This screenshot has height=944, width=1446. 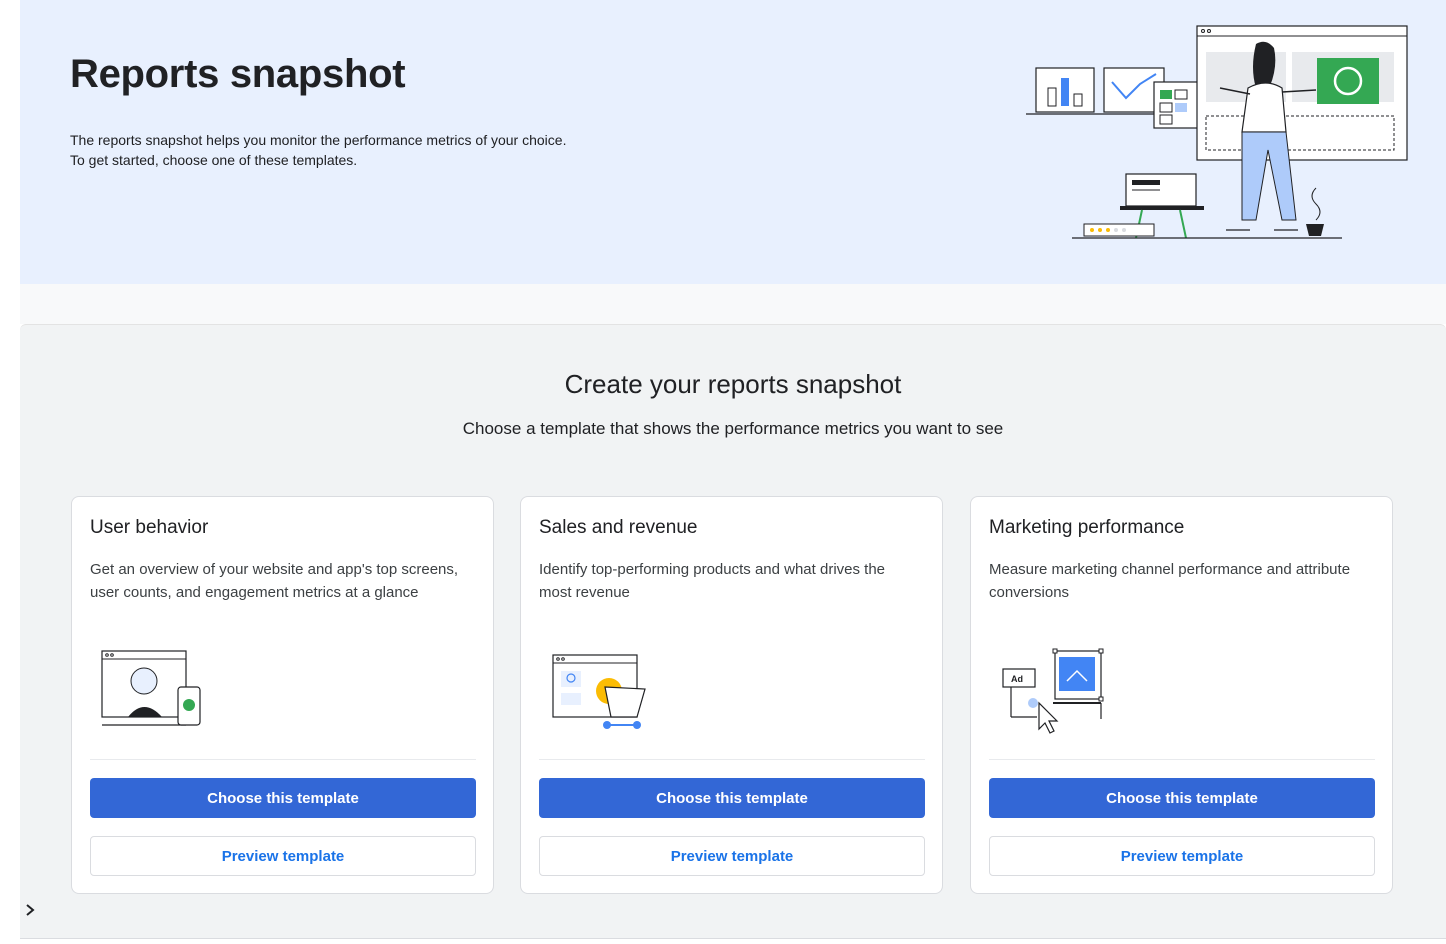 I want to click on chevron-right-icon, so click(x=30, y=910).